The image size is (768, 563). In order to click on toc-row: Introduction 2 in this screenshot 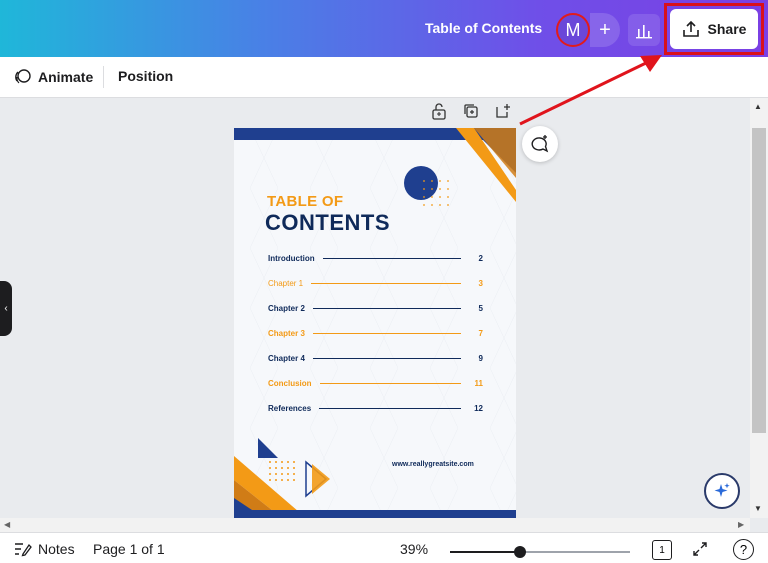, I will do `click(375, 258)`.